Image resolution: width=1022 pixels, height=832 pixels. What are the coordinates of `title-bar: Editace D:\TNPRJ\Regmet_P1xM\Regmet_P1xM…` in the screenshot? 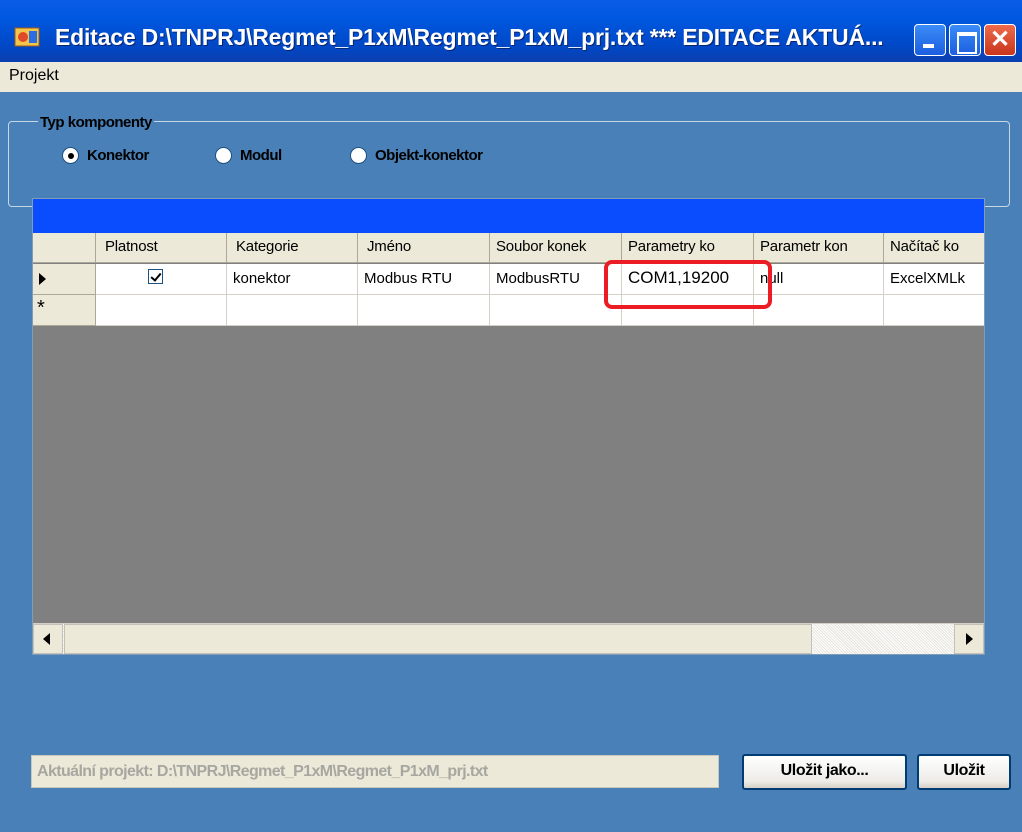 It's located at (511, 31).